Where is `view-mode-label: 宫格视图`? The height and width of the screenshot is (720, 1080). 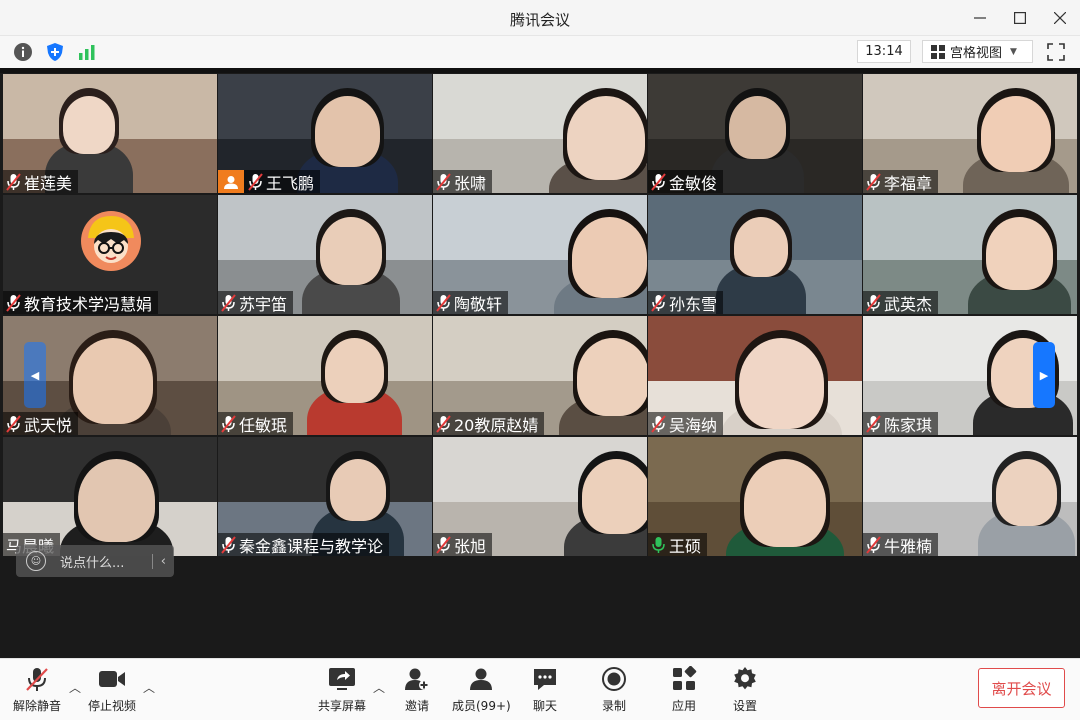
view-mode-label: 宫格视图 is located at coordinates (976, 53).